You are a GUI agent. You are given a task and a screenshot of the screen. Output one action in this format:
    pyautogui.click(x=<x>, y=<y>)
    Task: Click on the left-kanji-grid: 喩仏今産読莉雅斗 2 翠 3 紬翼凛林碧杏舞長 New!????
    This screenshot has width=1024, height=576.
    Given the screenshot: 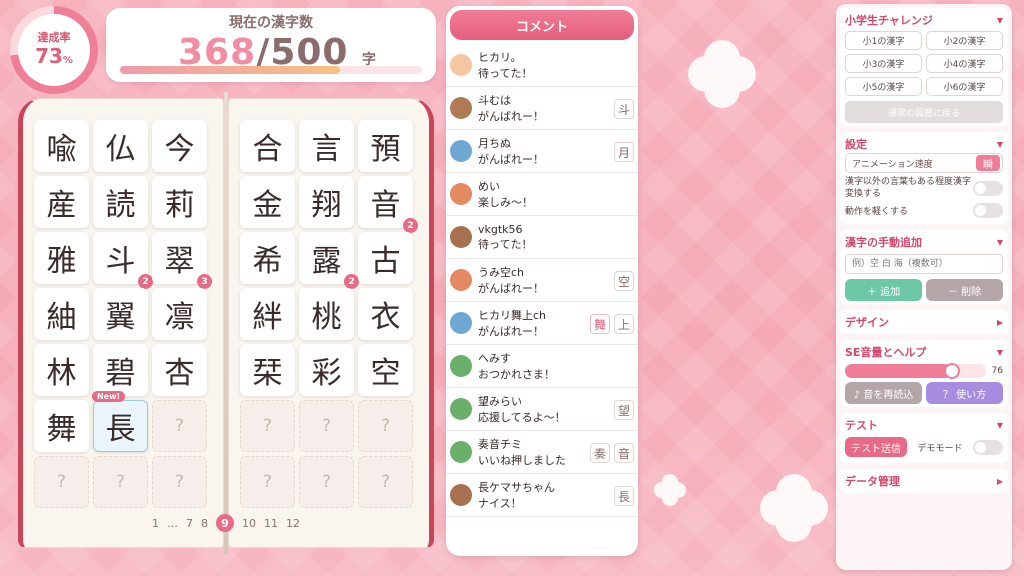 What is the action you would take?
    pyautogui.click(x=123, y=314)
    